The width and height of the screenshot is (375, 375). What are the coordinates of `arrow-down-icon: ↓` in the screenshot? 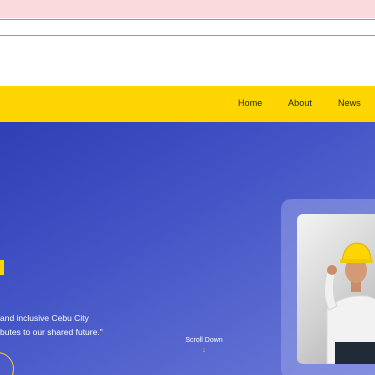 It's located at (204, 350).